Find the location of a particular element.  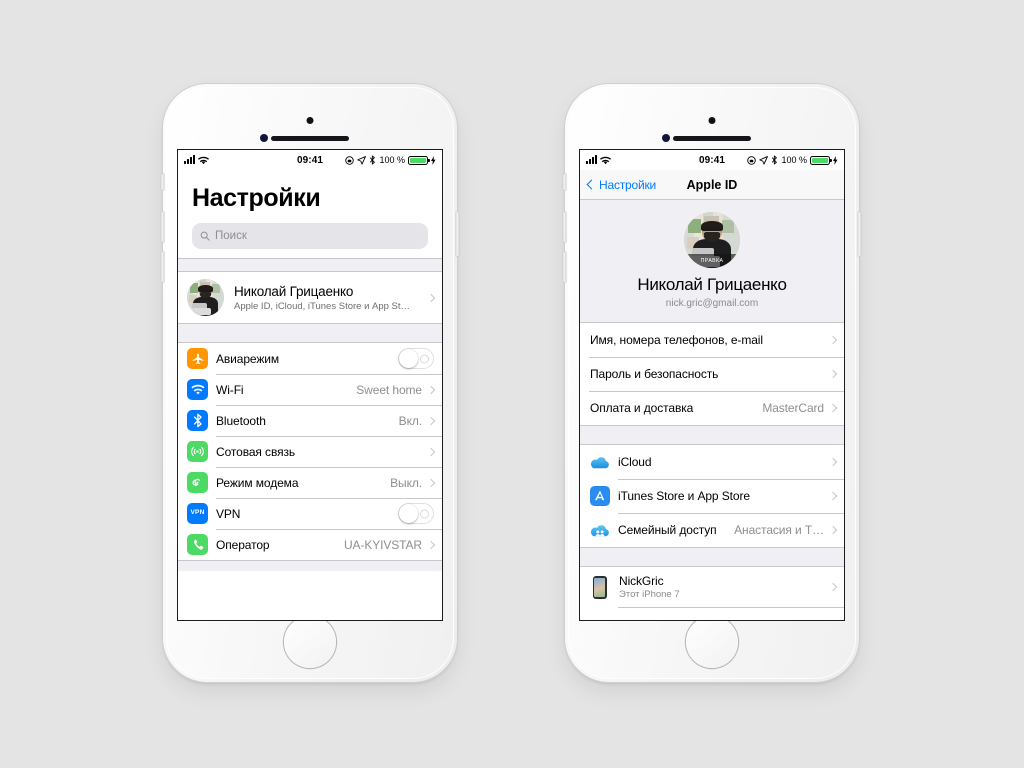

cellular-icon is located at coordinates (197, 451).